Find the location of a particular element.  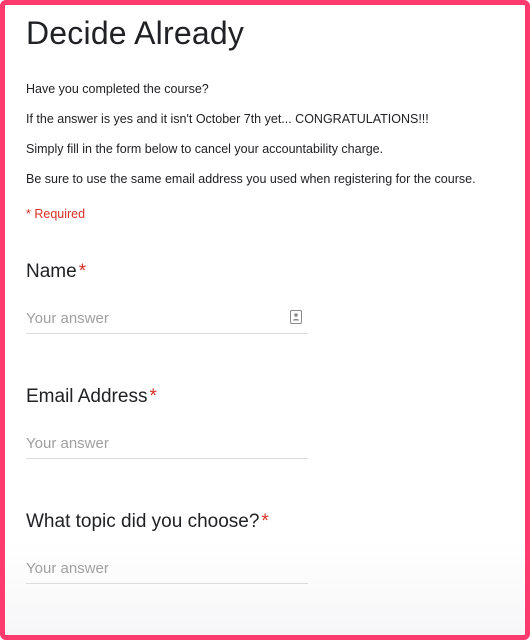

topic-answer-field is located at coordinates (167, 569).